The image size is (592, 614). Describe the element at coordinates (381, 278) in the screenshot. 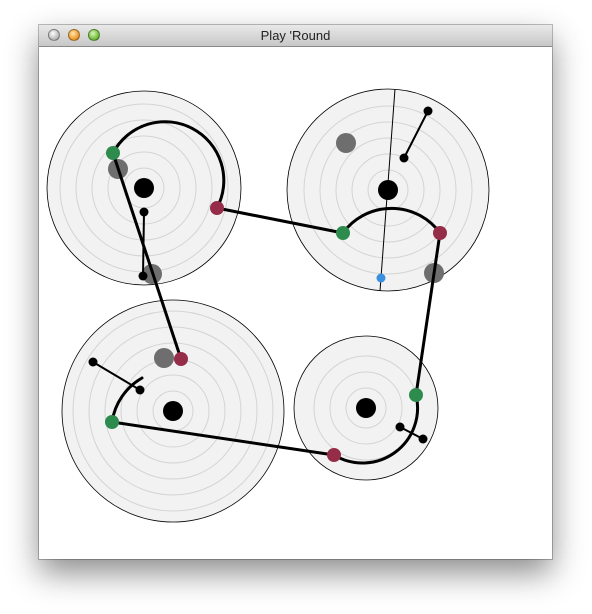

I see `blue-marker` at that location.